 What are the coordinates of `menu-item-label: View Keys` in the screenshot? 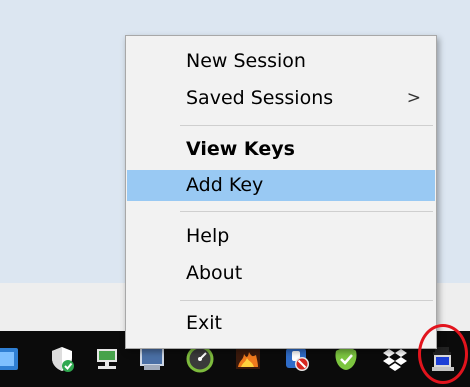 It's located at (240, 149).